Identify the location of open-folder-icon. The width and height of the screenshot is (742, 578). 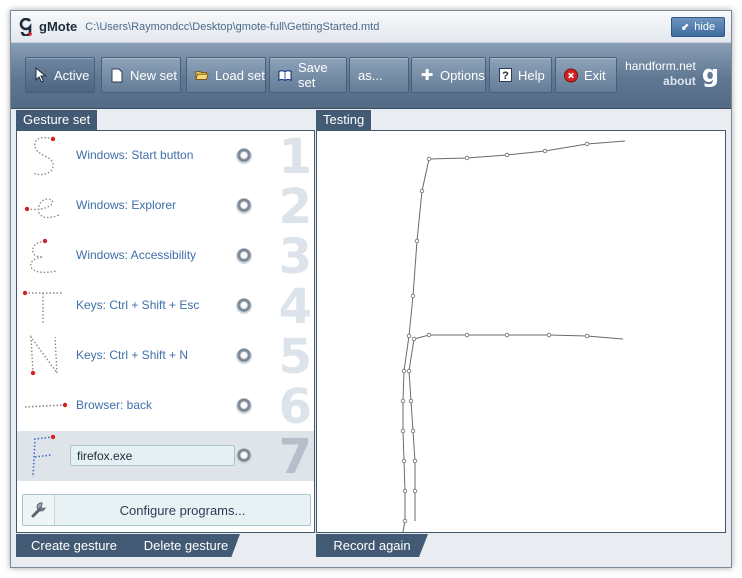
(202, 75).